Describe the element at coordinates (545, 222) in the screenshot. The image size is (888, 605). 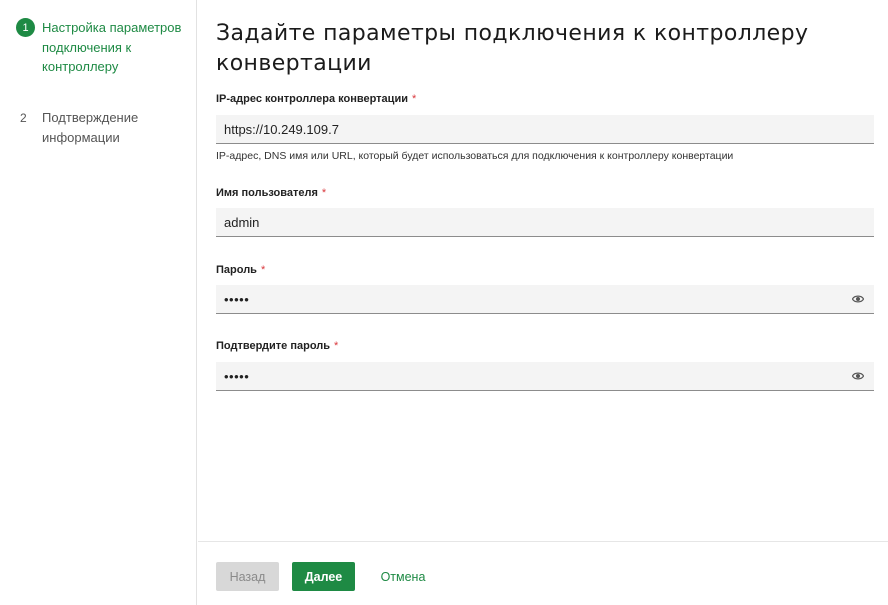
I see `username-input: admin` at that location.